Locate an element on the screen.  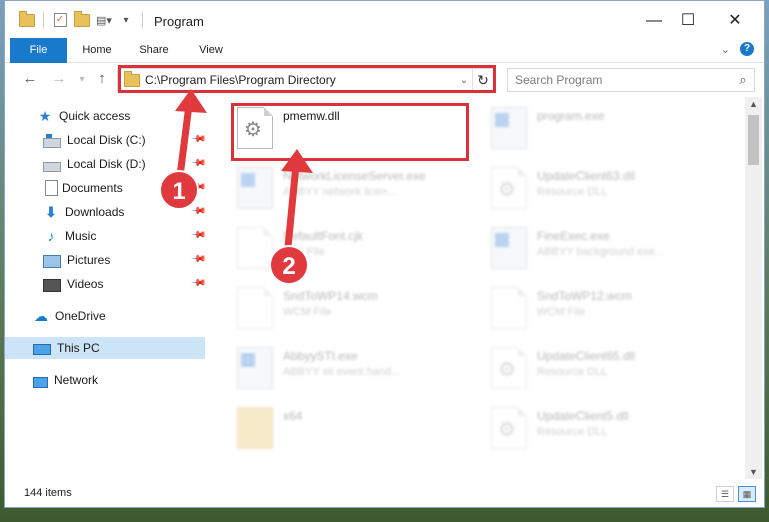
window-title: Program is located at coordinates (179, 21).